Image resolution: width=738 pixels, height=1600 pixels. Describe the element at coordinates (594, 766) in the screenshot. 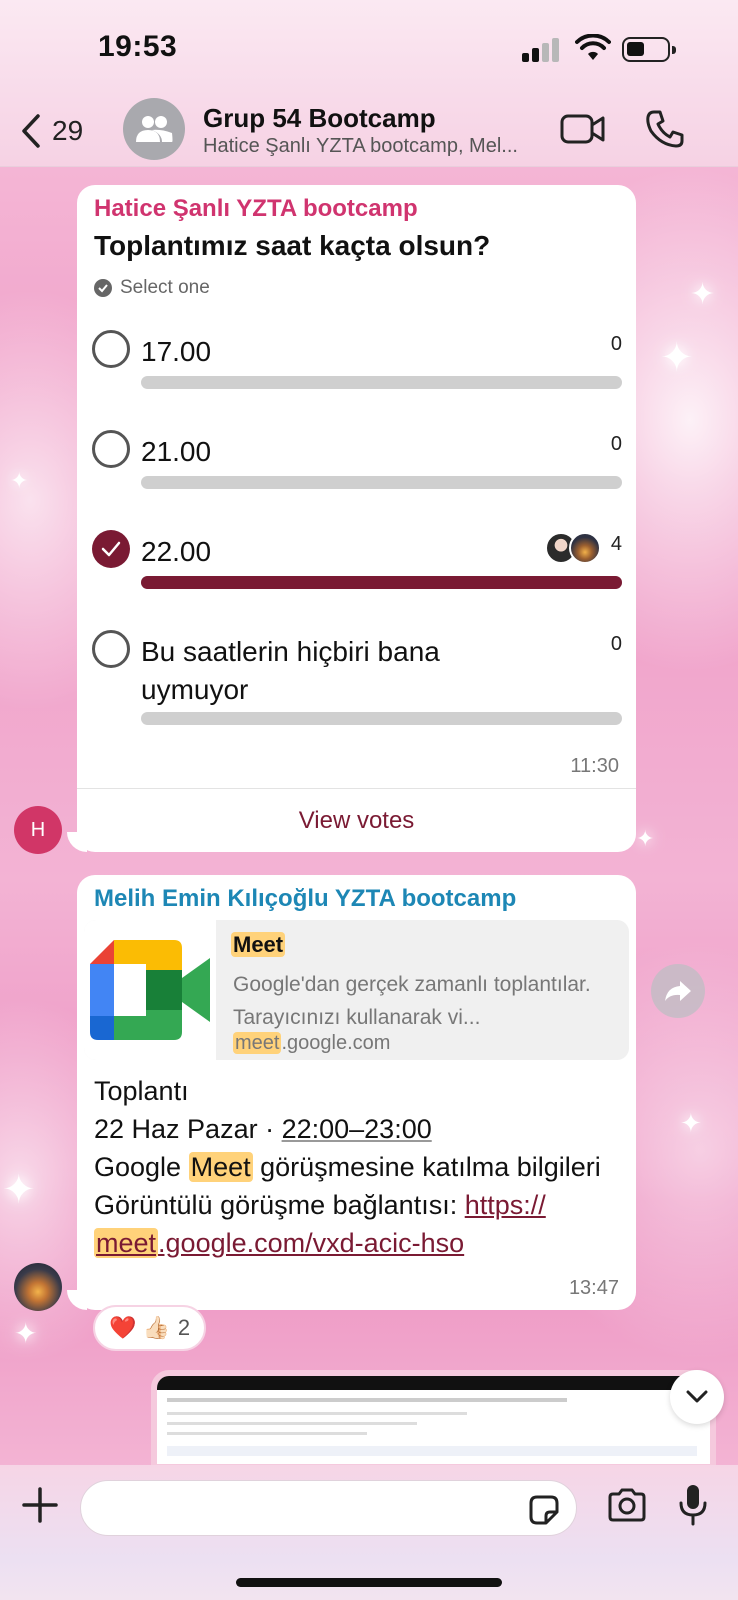

I see `message-timestamp: 11:30` at that location.